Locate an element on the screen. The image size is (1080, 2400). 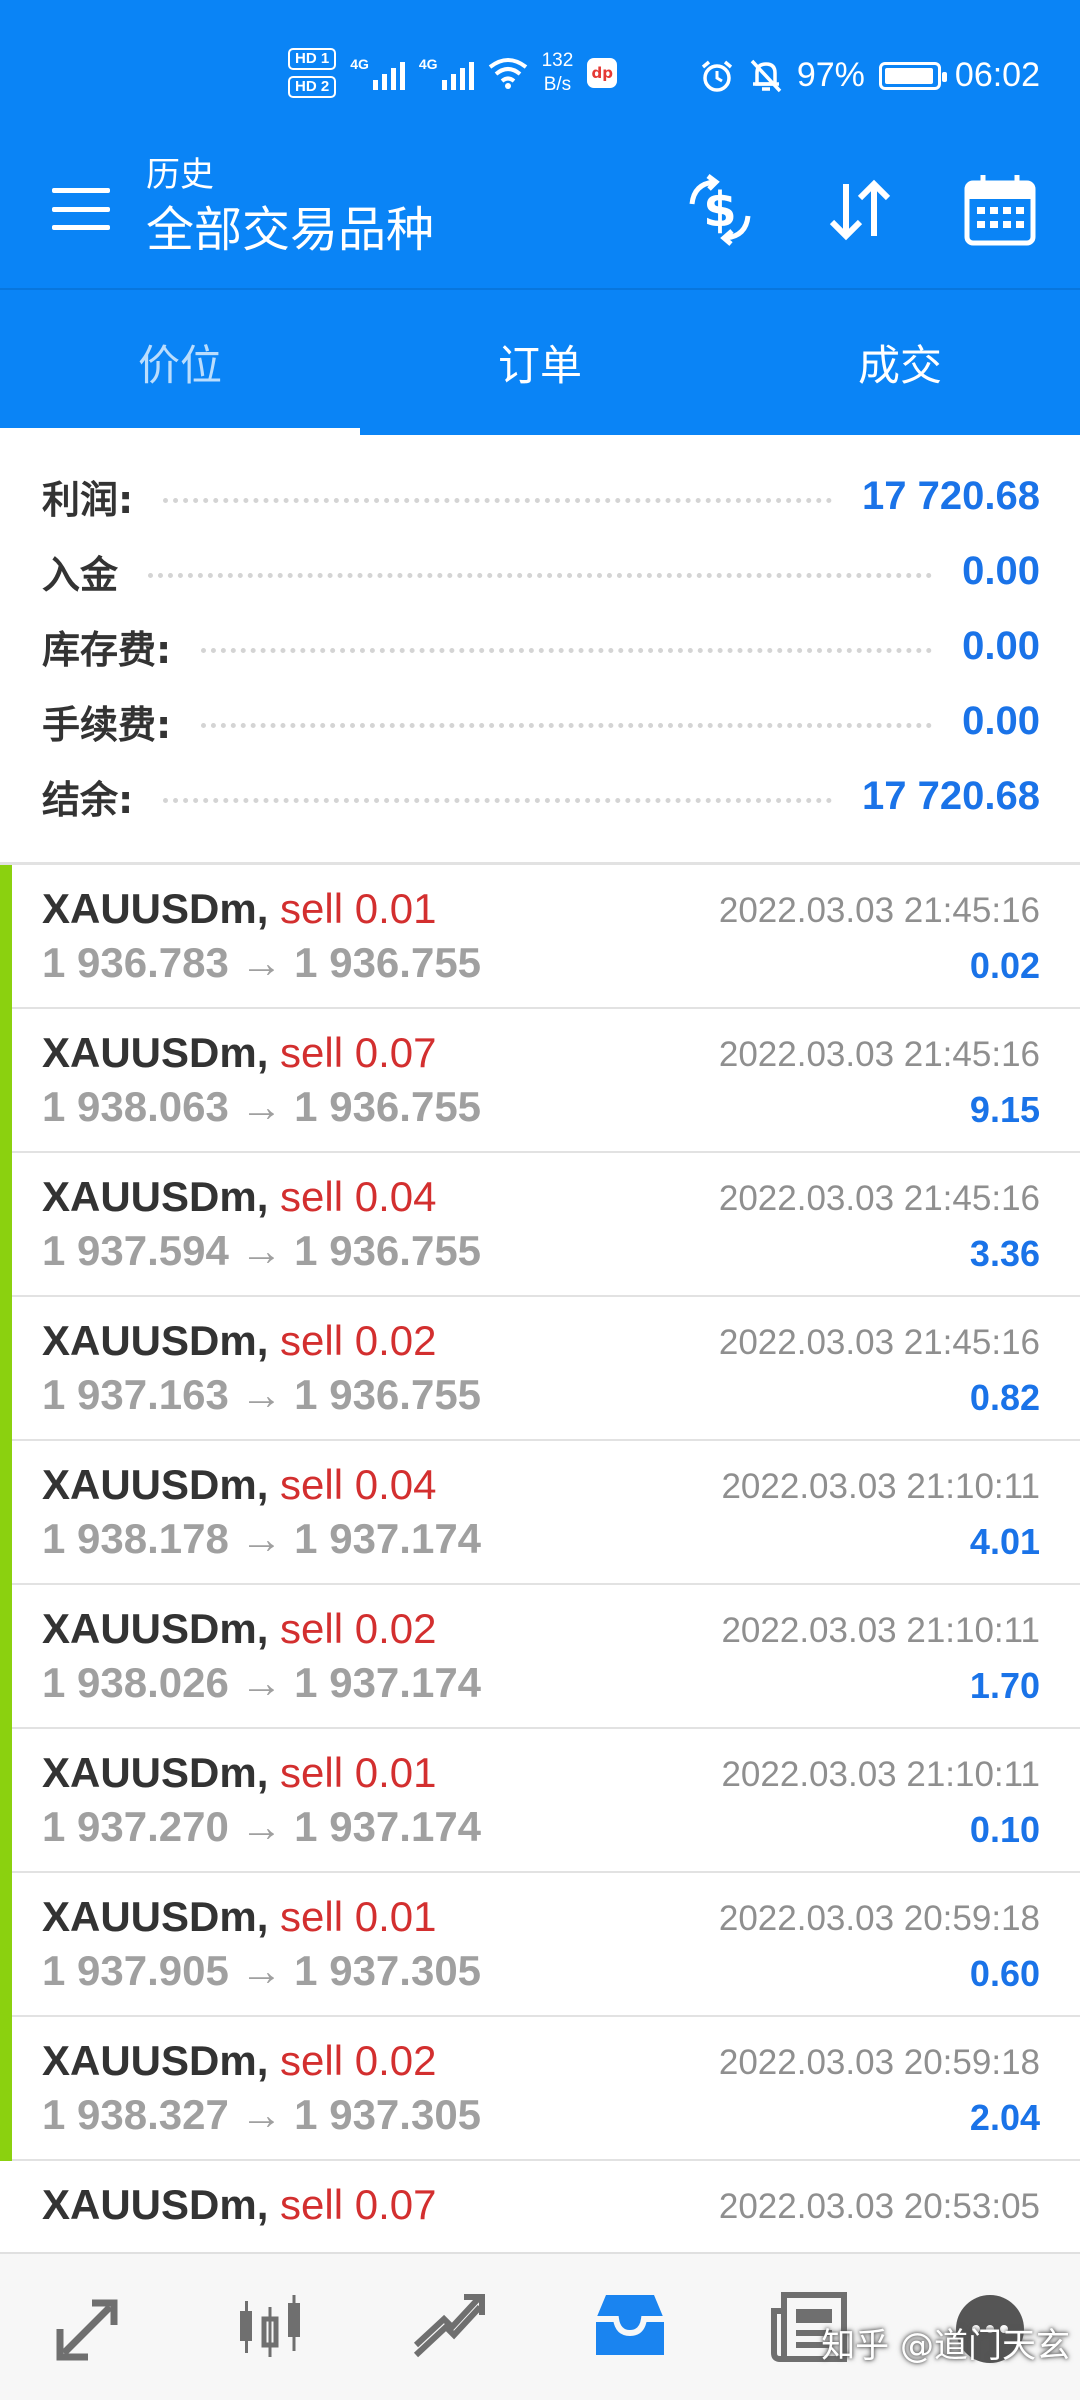
summary-row-commission: 手续费: 0.00 is located at coordinates (541, 721).